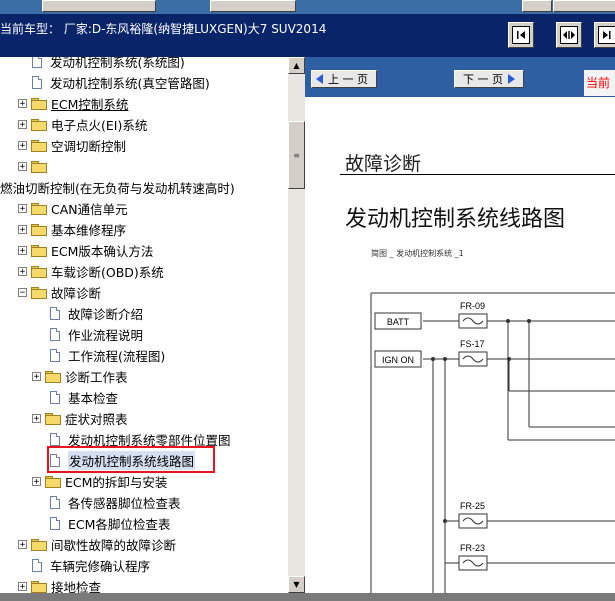  Describe the element at coordinates (90, 104) in the screenshot. I see `tree-item-label: ECM控制系统` at that location.